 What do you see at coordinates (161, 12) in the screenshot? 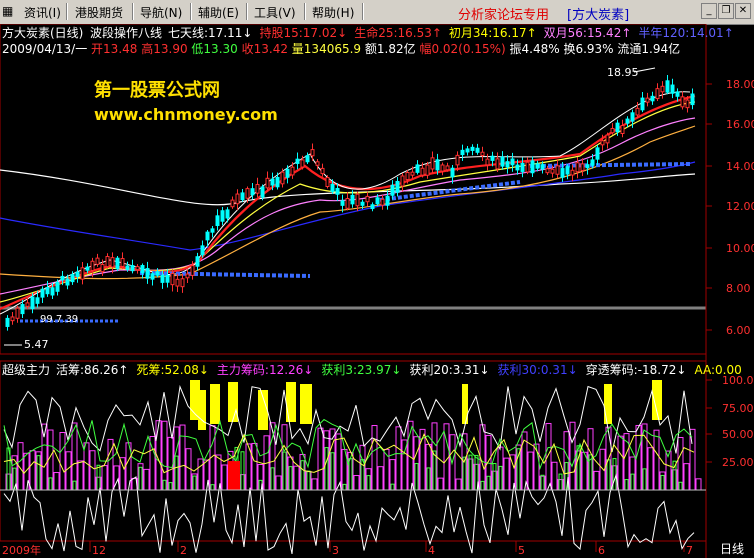
I see `menu-item-navigate: 导航(N)` at bounding box center [161, 12].